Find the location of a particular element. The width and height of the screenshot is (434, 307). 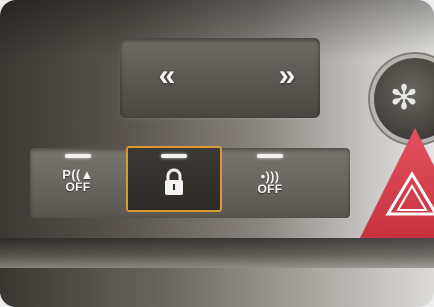

door-lock-button is located at coordinates (174, 179).